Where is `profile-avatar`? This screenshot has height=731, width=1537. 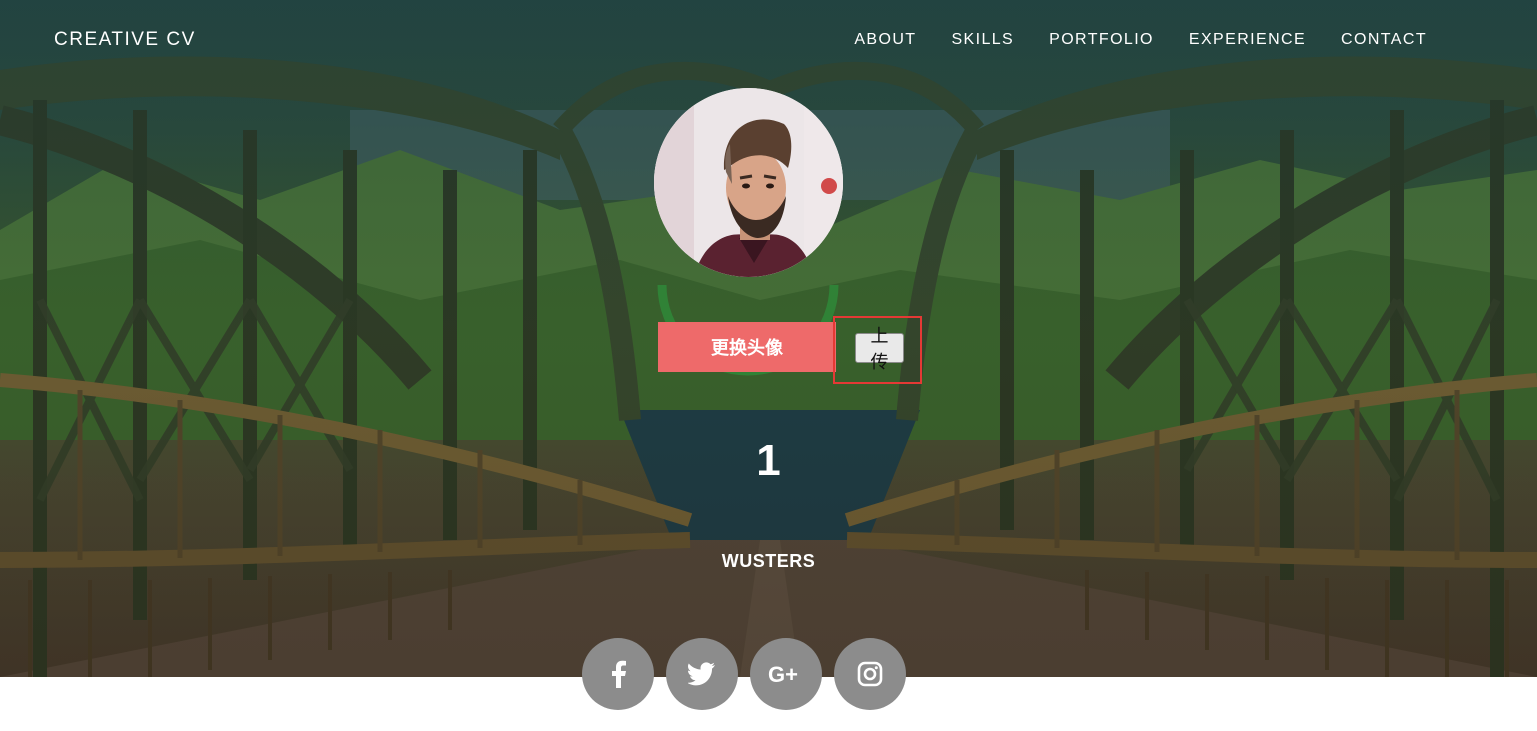 profile-avatar is located at coordinates (748, 182).